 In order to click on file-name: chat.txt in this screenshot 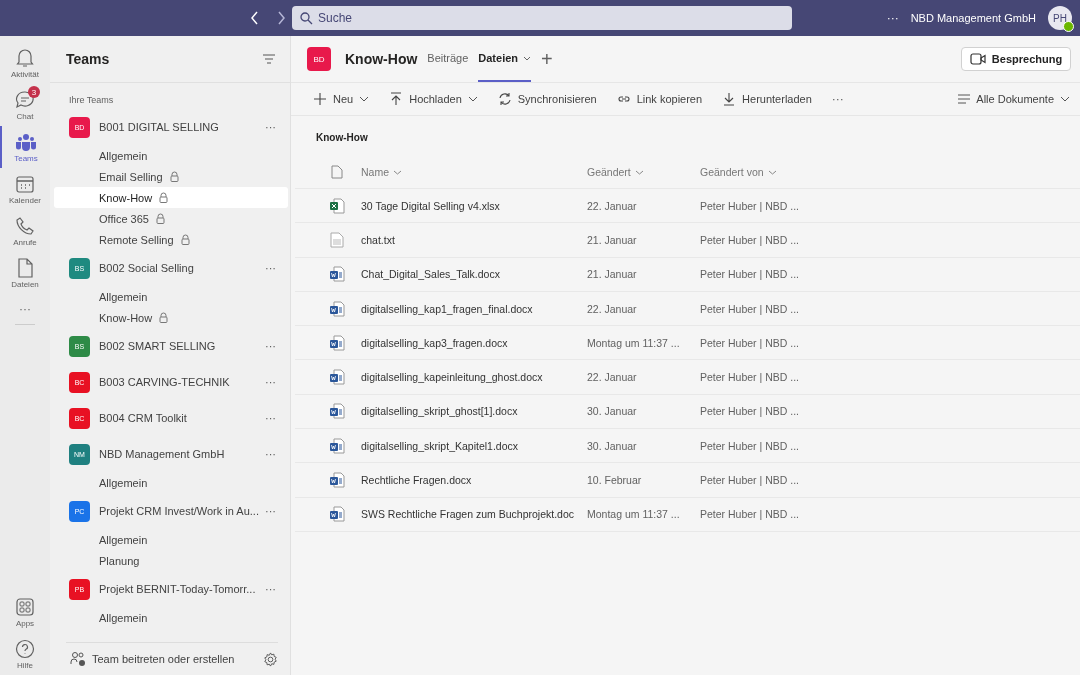, I will do `click(474, 239)`.